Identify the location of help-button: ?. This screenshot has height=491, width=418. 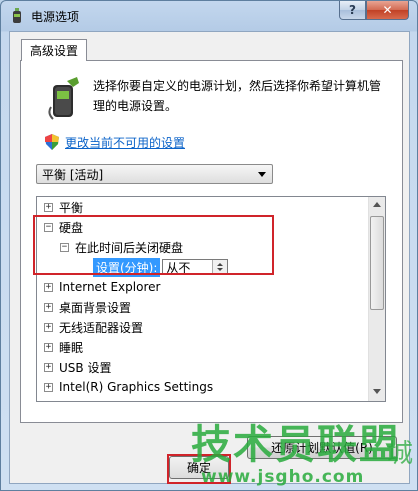
(352, 10).